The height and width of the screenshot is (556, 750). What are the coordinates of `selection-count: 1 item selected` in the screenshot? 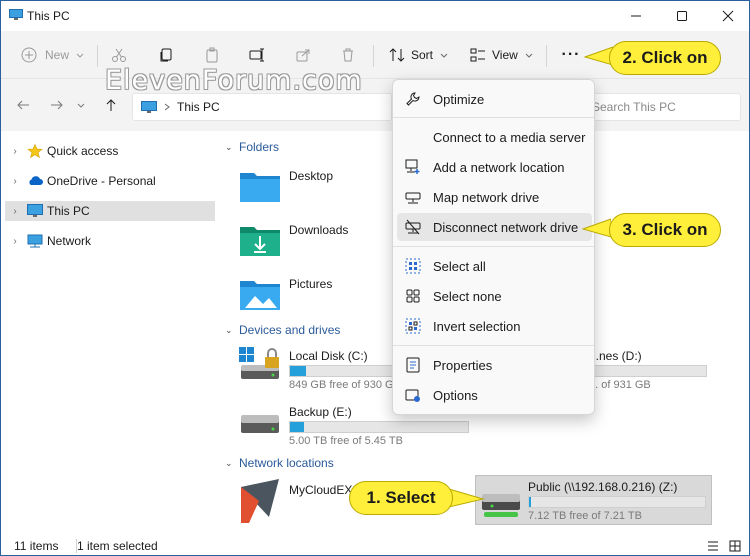 It's located at (117, 546).